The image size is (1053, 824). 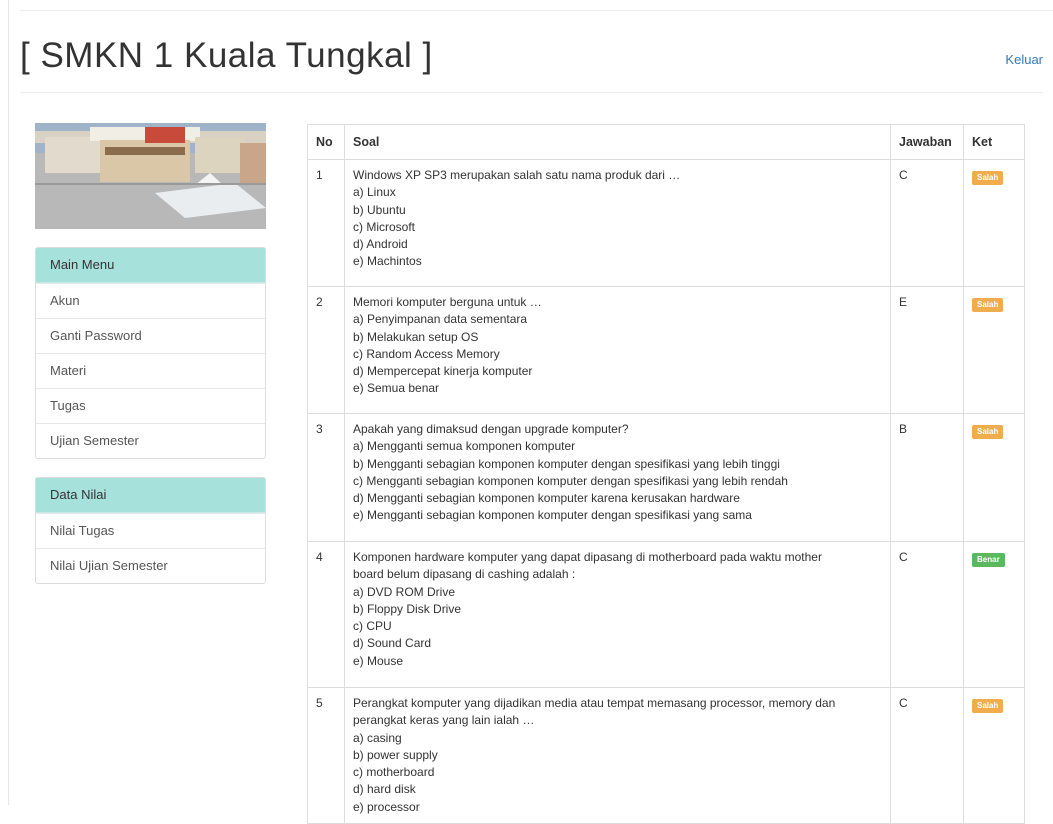 I want to click on sidebar-item-nilai-tugas: Nilai Tugas, so click(x=150, y=530).